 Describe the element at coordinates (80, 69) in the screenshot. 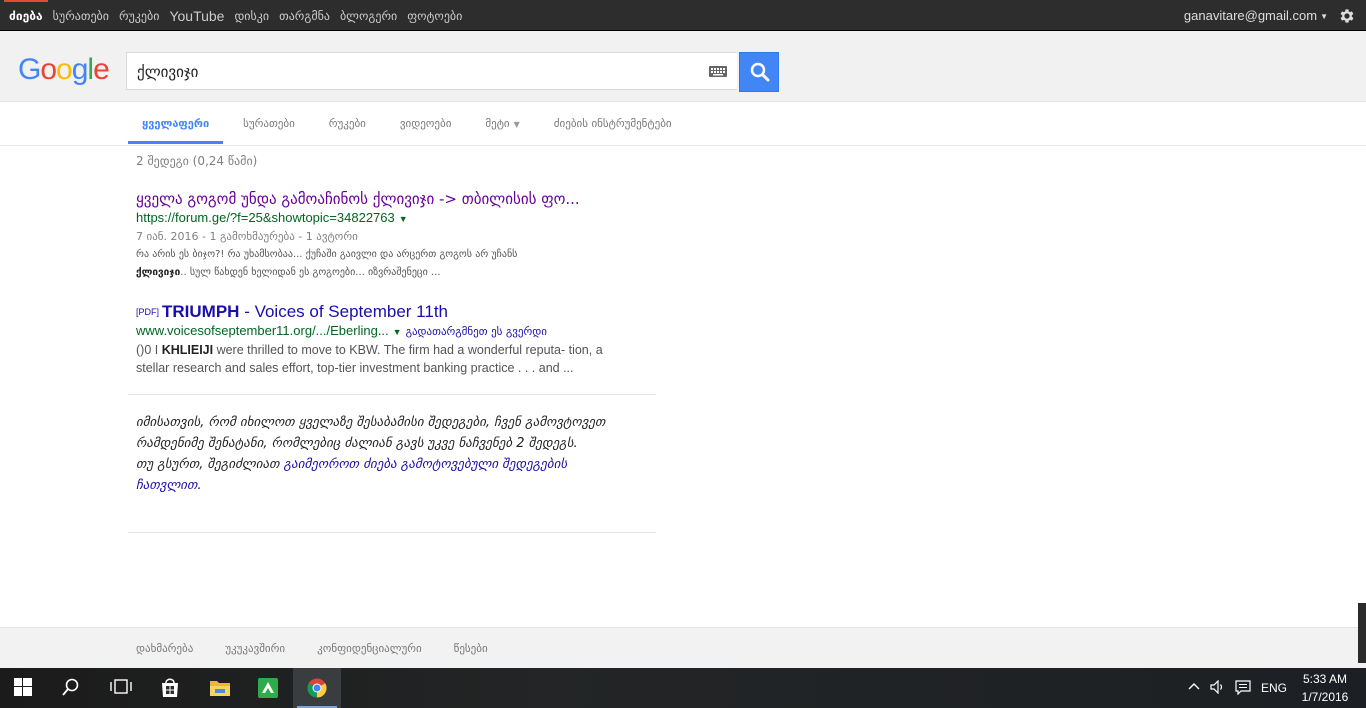

I see `logo-letter: g` at that location.